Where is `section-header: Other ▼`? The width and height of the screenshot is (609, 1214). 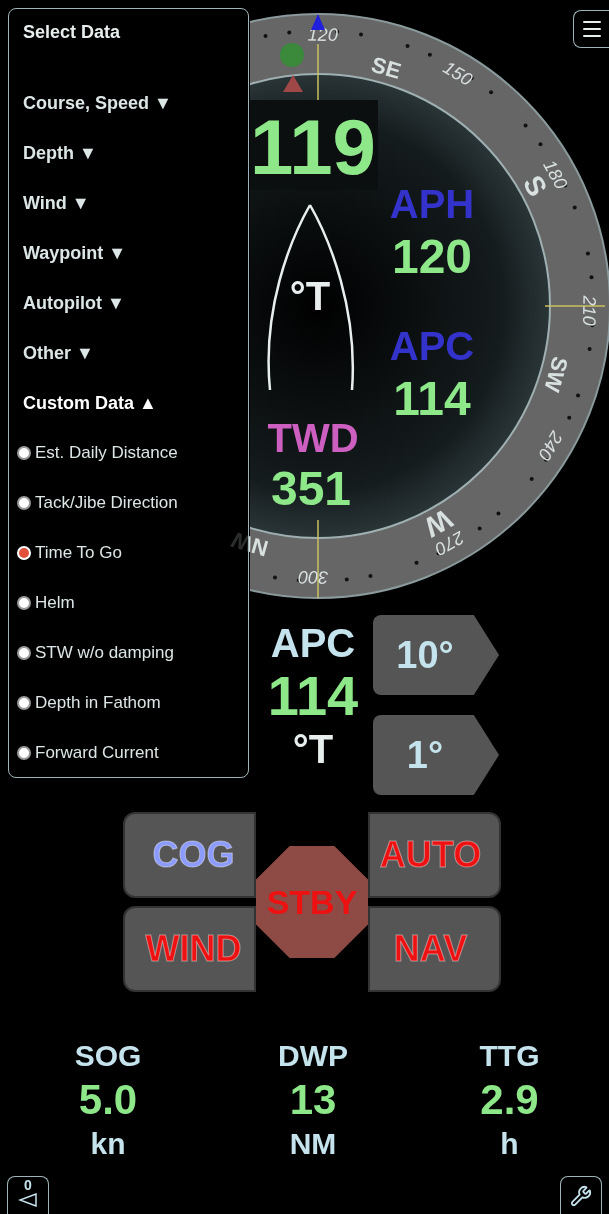 section-header: Other ▼ is located at coordinates (135, 353).